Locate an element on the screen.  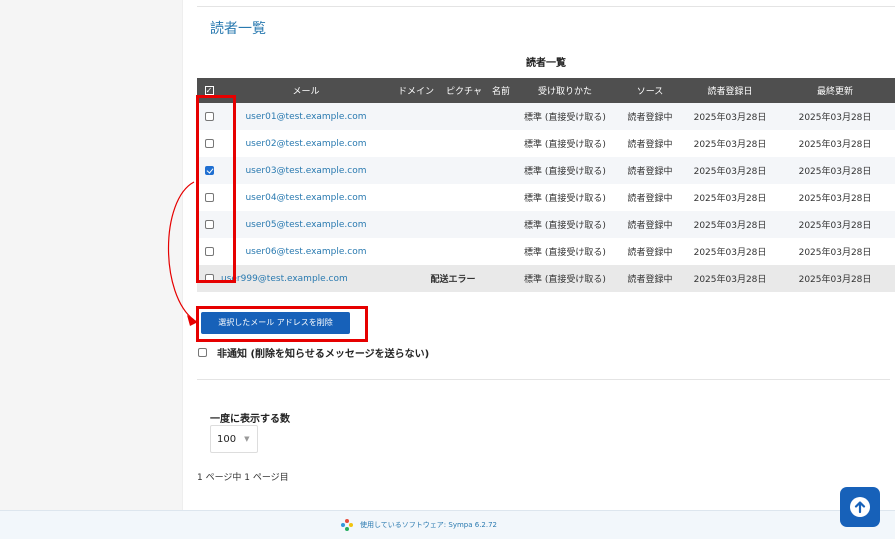
quiet-checkbox is located at coordinates (202, 352).